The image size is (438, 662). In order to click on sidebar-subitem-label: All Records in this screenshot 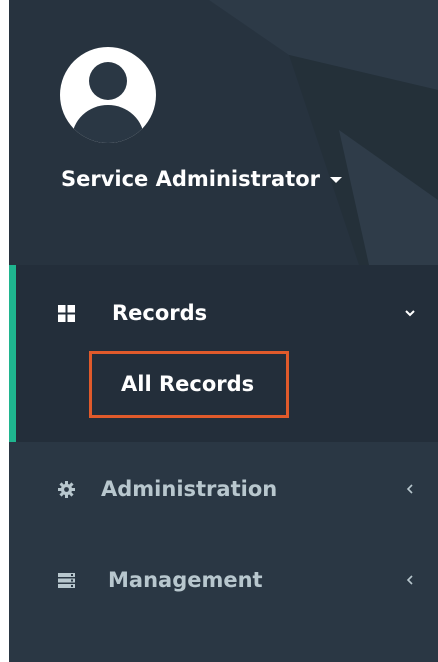, I will do `click(188, 384)`.